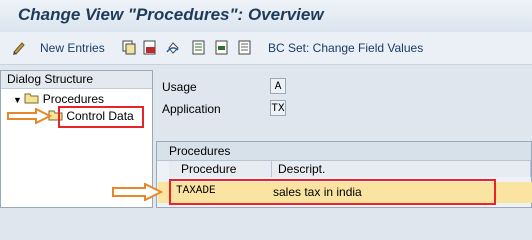 This screenshot has width=532, height=240. Describe the element at coordinates (245, 47) in the screenshot. I see `deselect-all-icon` at that location.